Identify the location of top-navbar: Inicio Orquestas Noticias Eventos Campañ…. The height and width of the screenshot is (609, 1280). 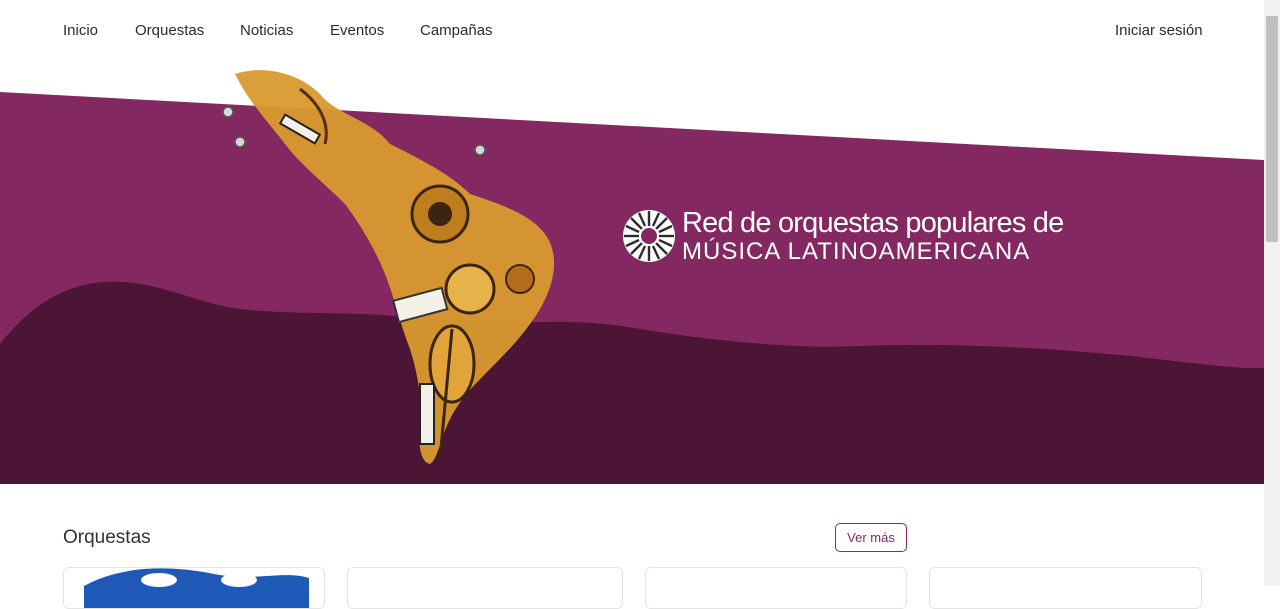
(632, 32).